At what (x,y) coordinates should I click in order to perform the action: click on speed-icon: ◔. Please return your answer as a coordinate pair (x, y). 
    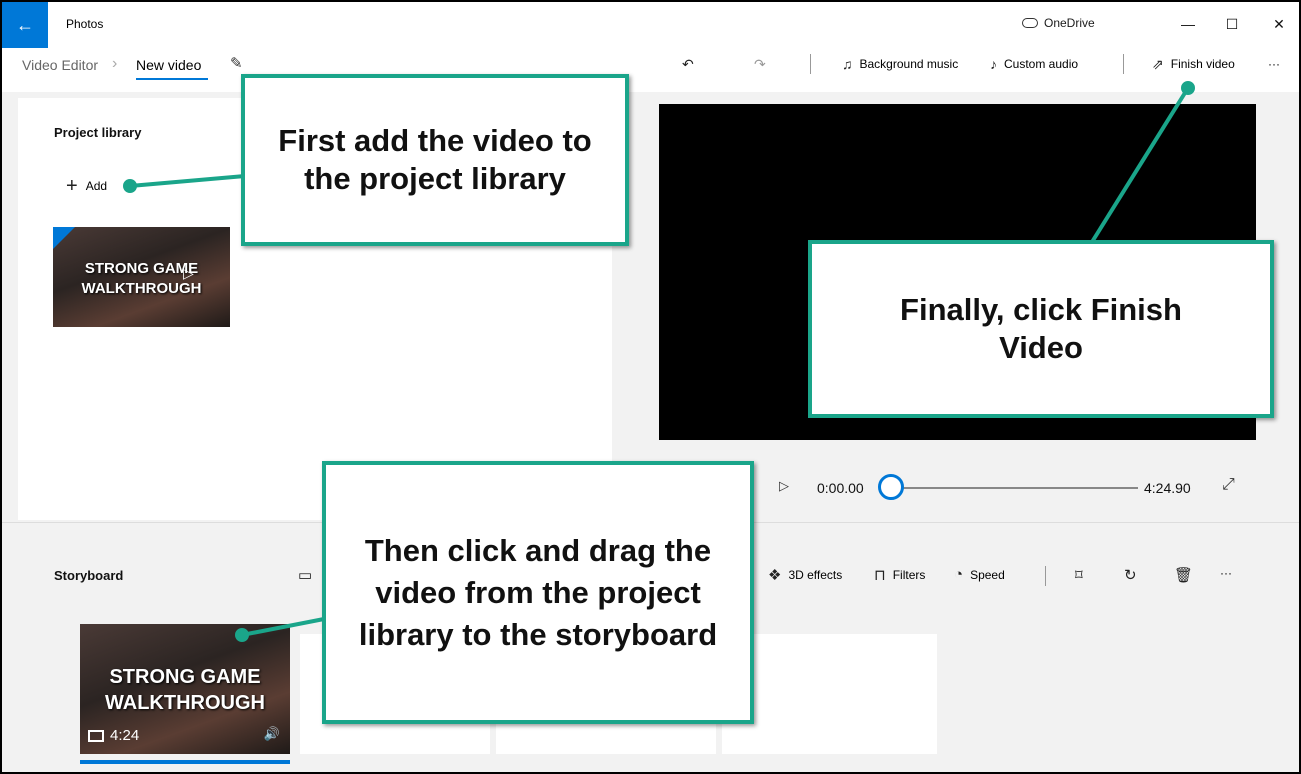
    Looking at the image, I should click on (959, 574).